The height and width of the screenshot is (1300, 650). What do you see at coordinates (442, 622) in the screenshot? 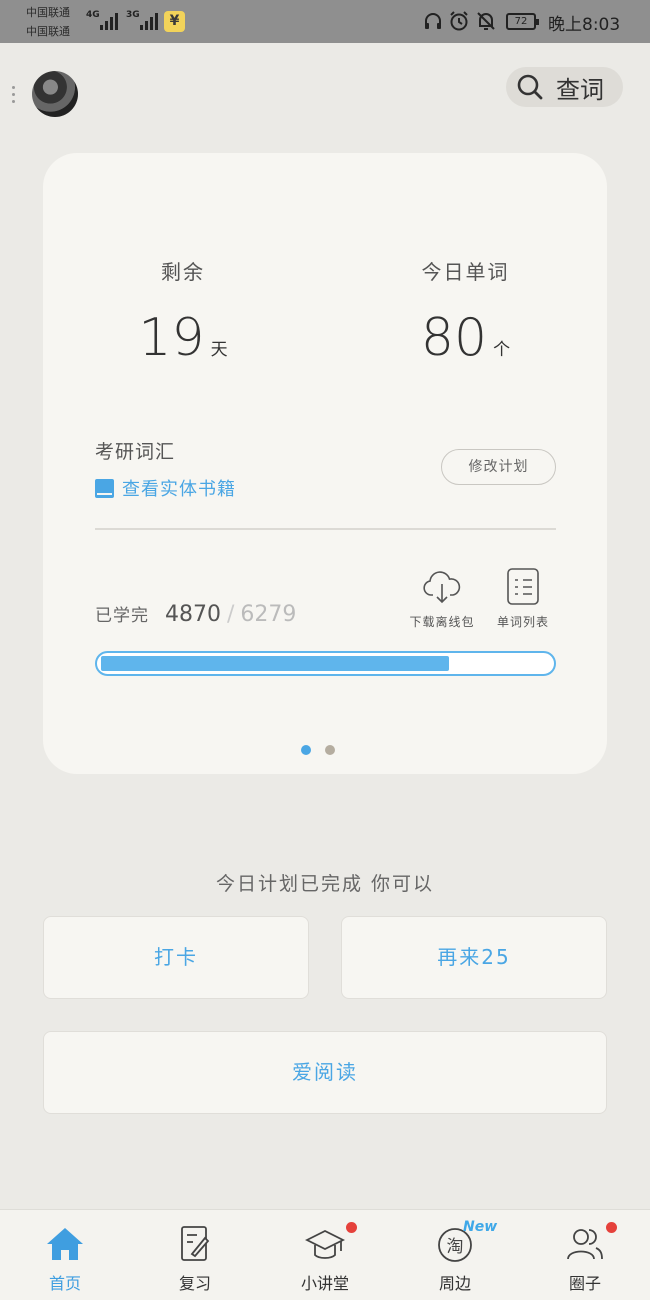
I see `download-offline-label: 下载离线包` at bounding box center [442, 622].